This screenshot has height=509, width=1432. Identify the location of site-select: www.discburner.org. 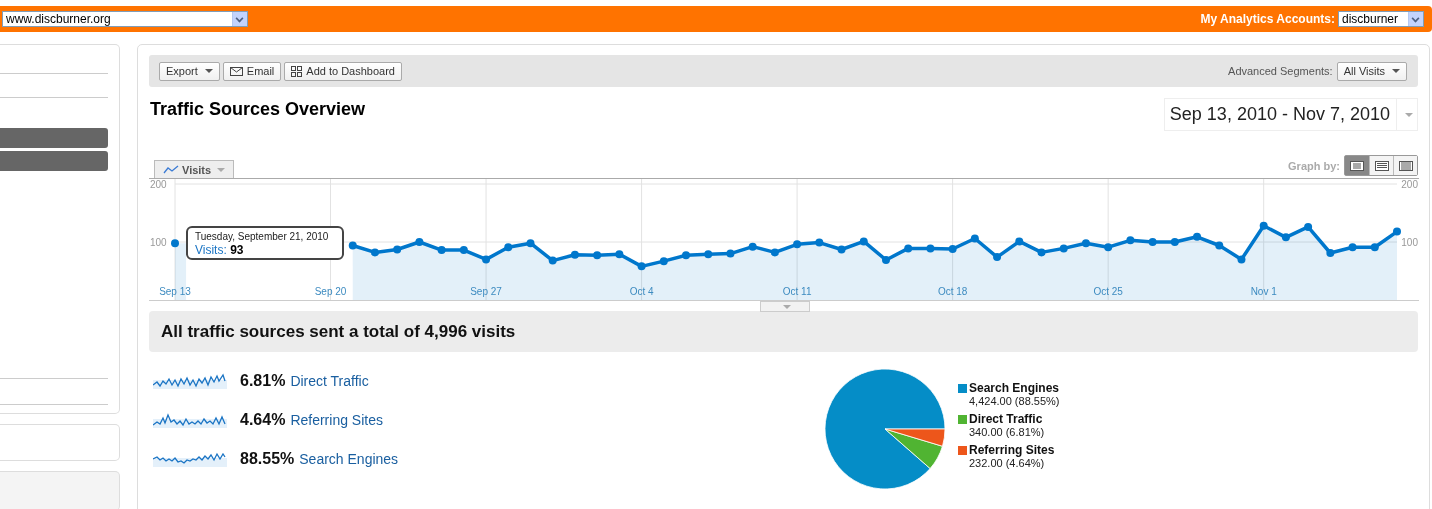
(125, 19).